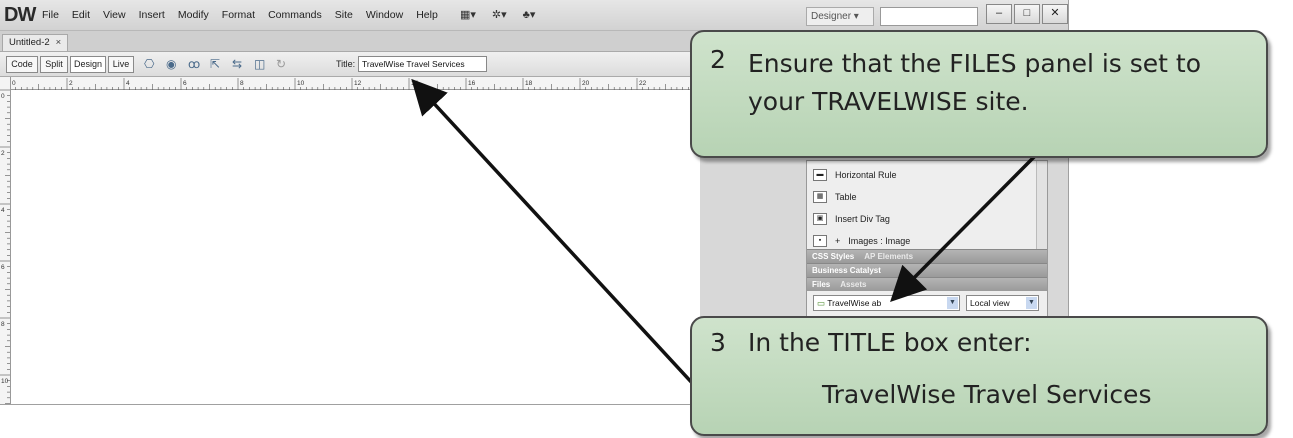 The width and height of the screenshot is (1293, 438). What do you see at coordinates (718, 59) in the screenshot?
I see `step-number: 2` at bounding box center [718, 59].